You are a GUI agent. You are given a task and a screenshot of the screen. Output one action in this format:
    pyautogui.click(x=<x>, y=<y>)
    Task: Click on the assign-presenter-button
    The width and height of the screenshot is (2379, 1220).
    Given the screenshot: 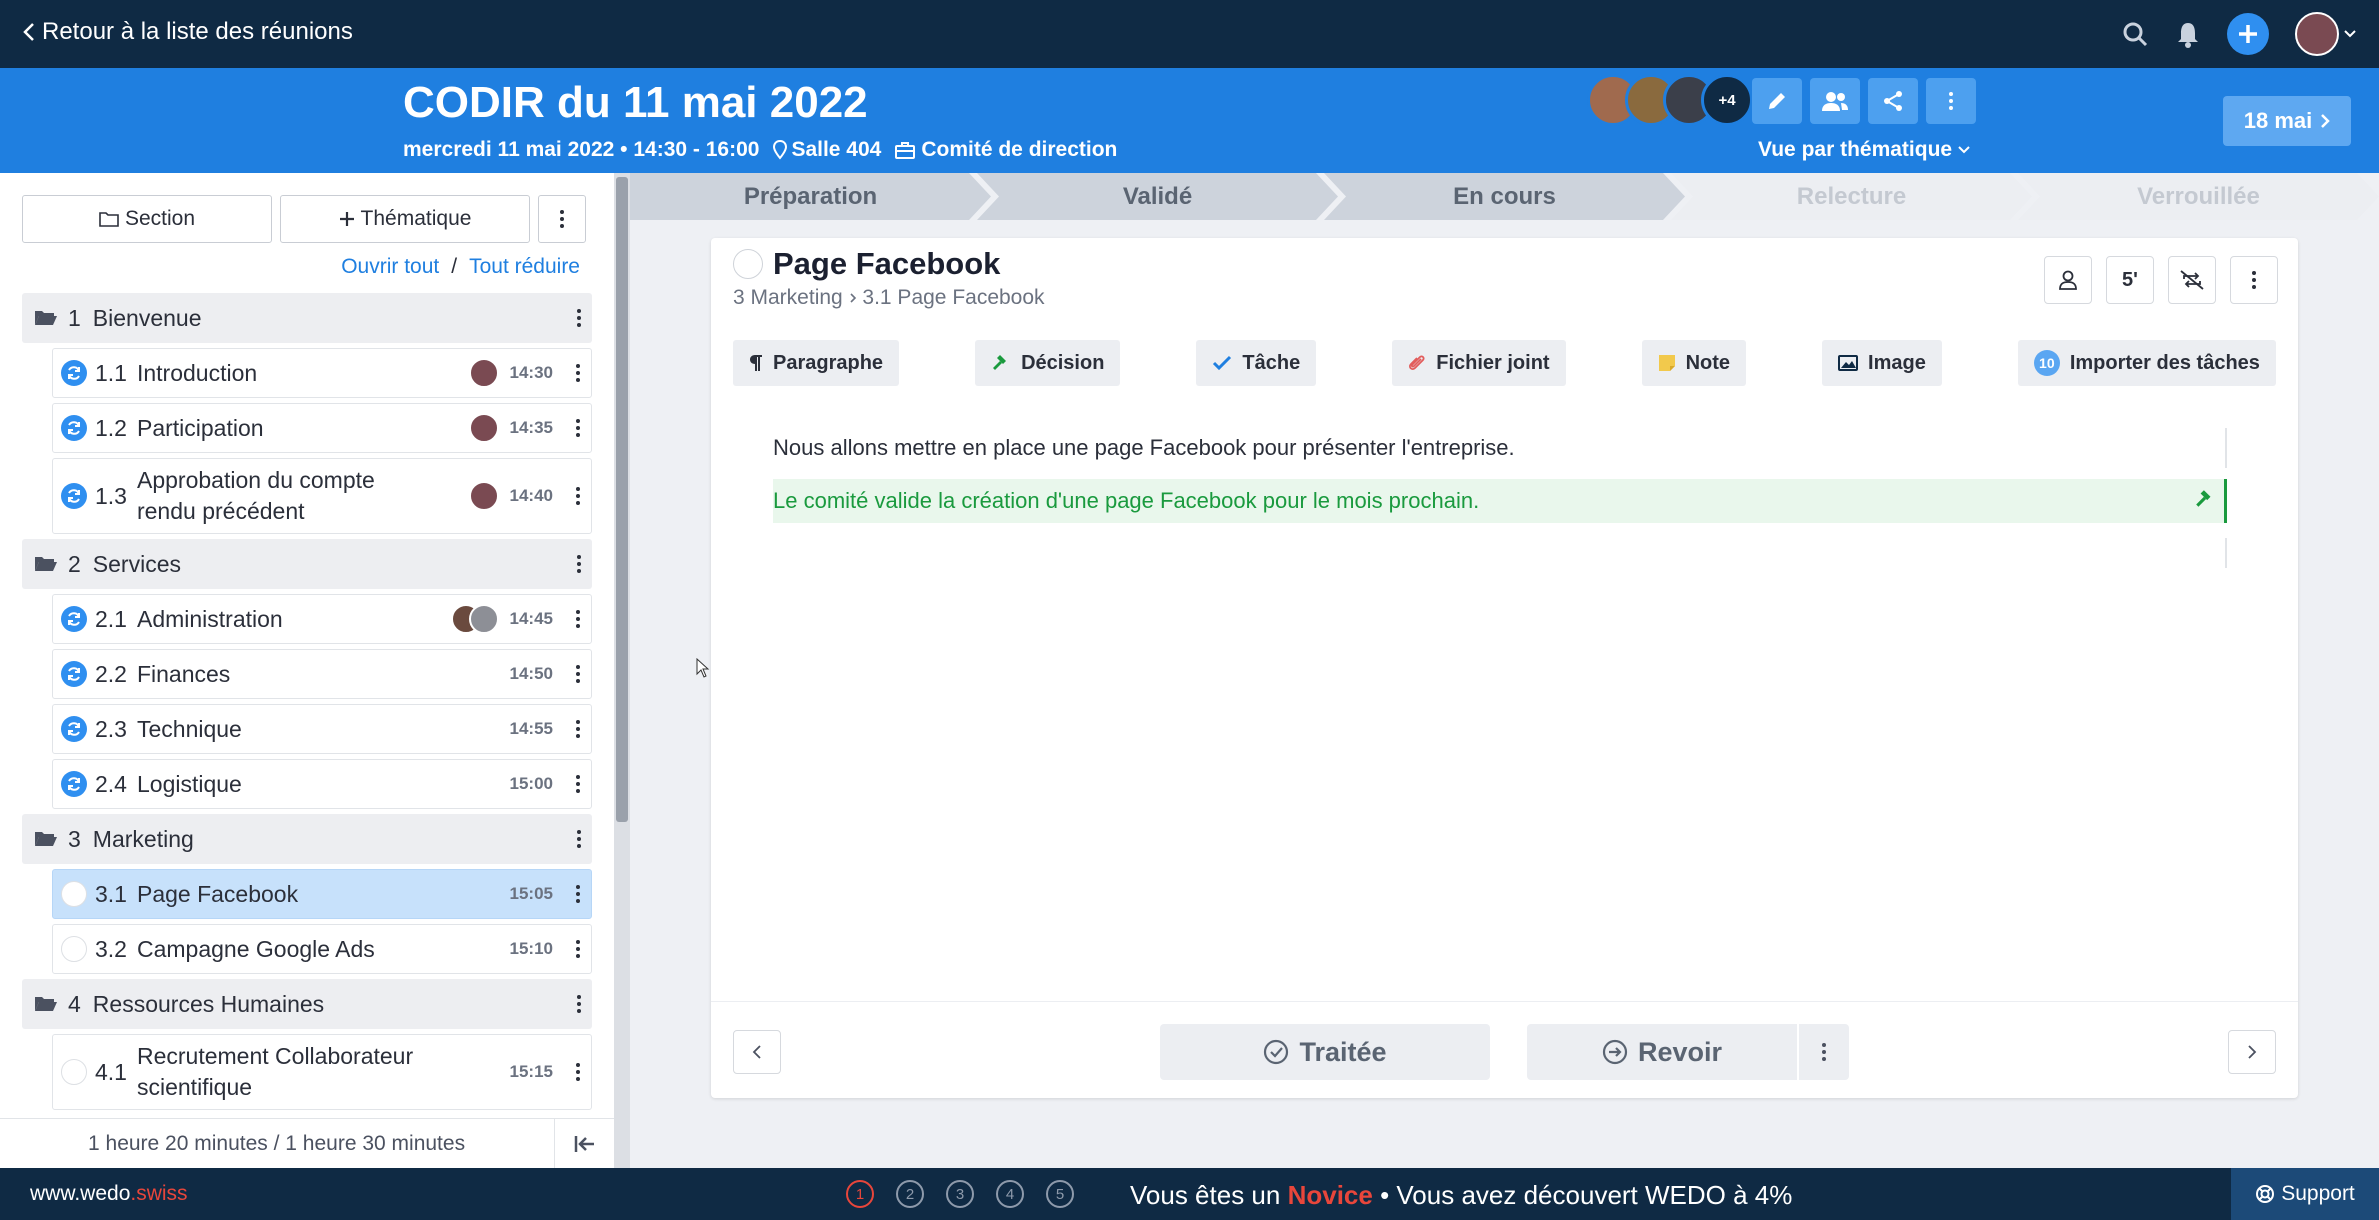 What is the action you would take?
    pyautogui.click(x=2068, y=280)
    